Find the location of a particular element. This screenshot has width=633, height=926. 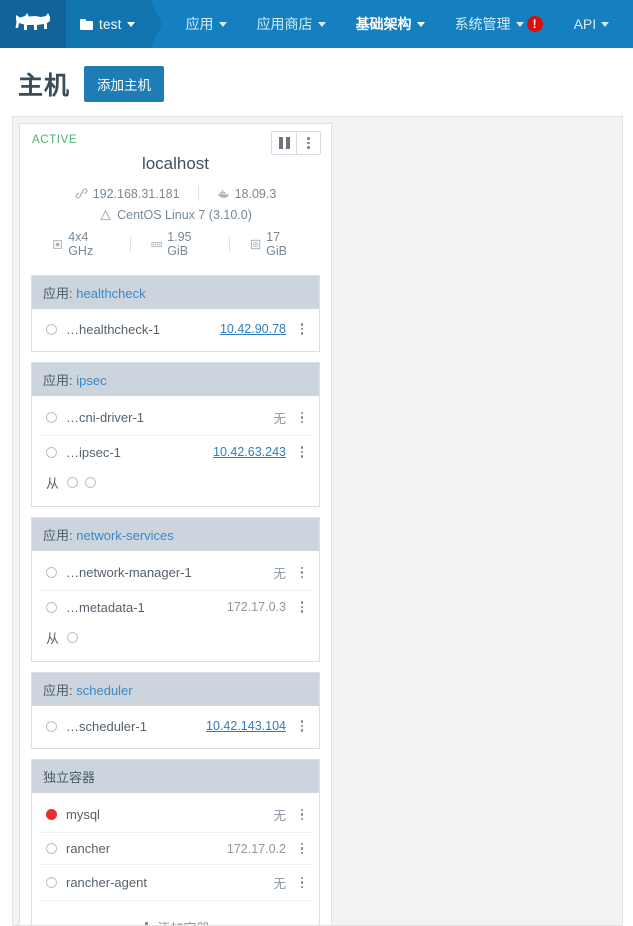

service-row: …scheduler-1 10.42.143.104 is located at coordinates (175, 726).